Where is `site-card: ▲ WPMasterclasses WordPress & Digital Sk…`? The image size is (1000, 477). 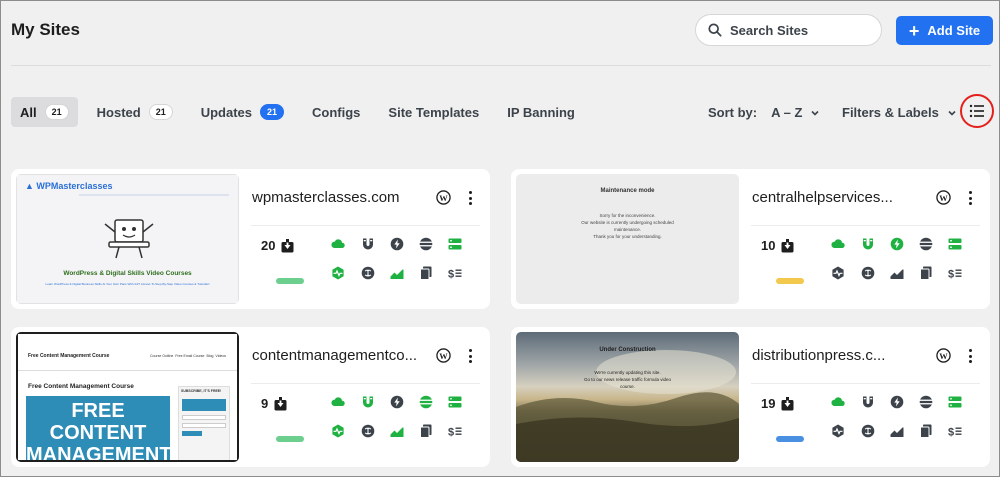 site-card: ▲ WPMasterclasses WordPress & Digital Sk… is located at coordinates (250, 239).